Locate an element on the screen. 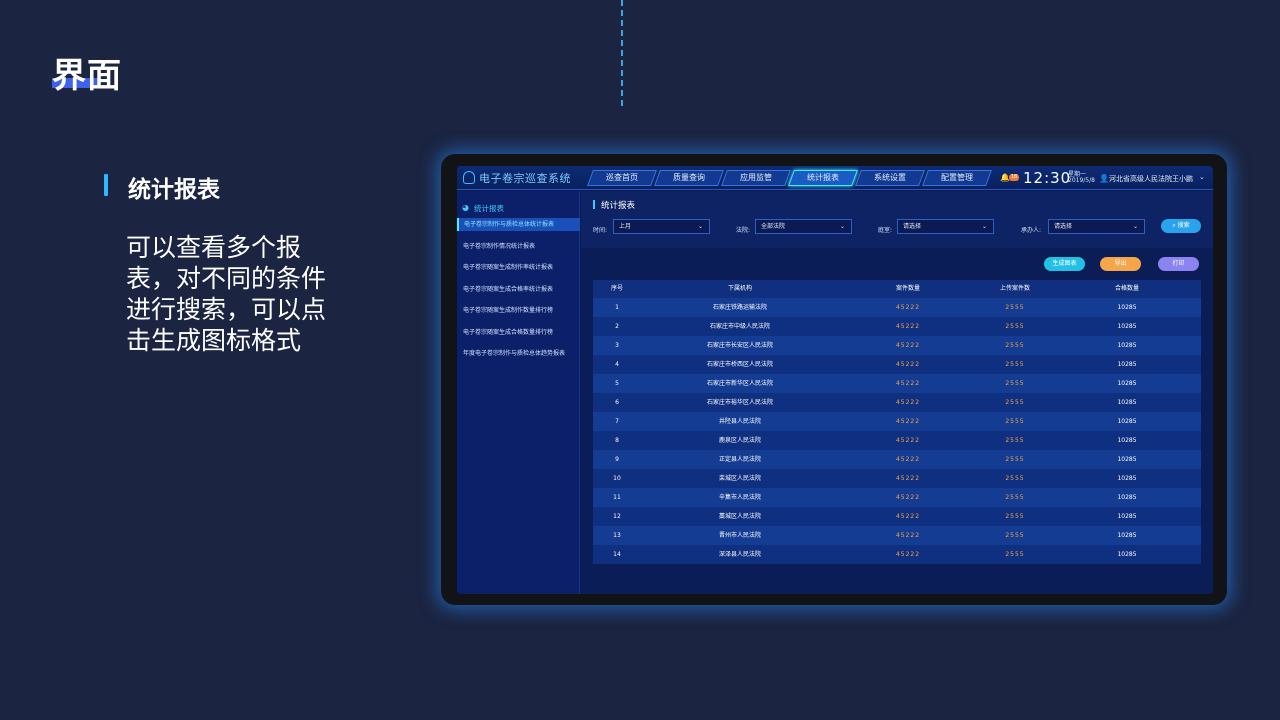 The height and width of the screenshot is (720, 1280). row-org: 石家庄铁路运输法院 is located at coordinates (739, 307).